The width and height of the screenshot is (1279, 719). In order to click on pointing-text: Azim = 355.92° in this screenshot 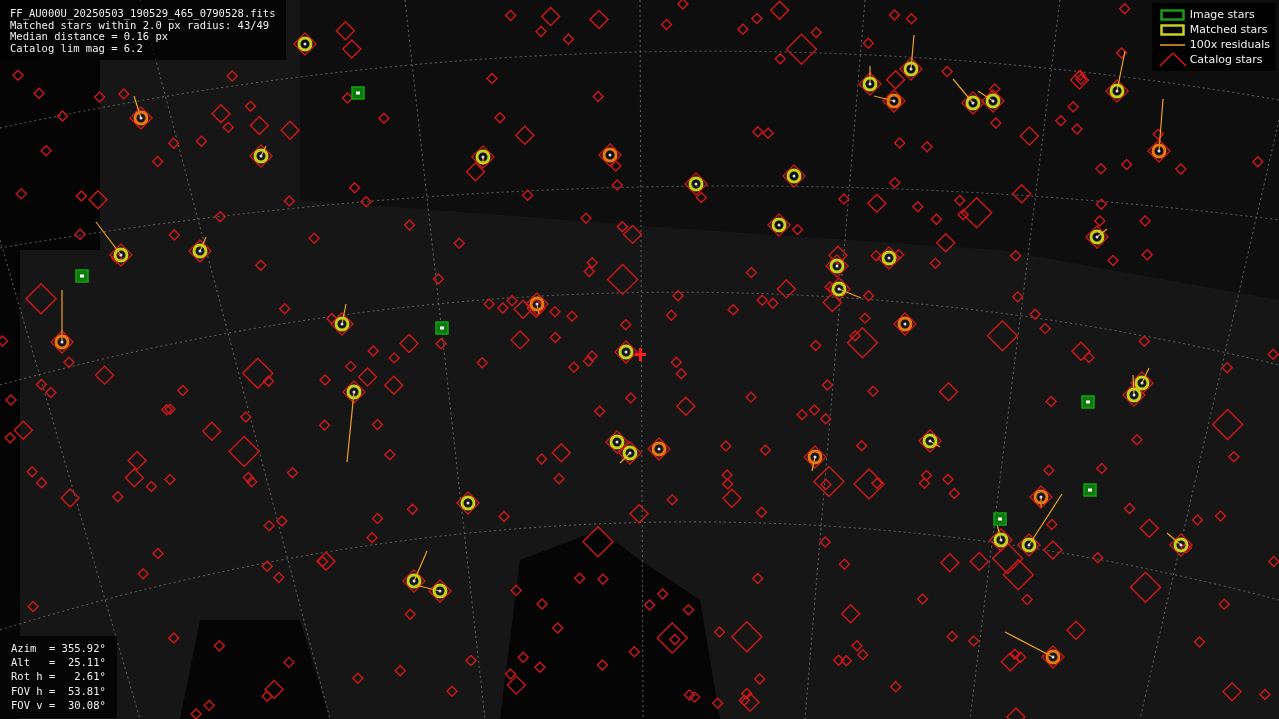, I will do `click(58, 648)`.